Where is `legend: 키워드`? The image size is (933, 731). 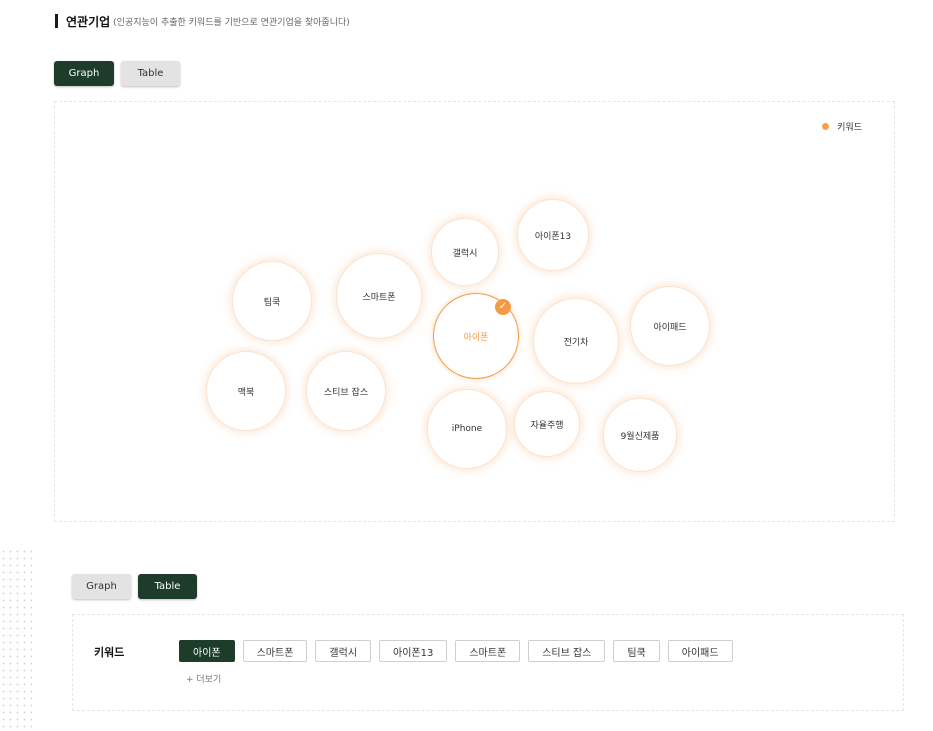
legend: 키워드 is located at coordinates (842, 126).